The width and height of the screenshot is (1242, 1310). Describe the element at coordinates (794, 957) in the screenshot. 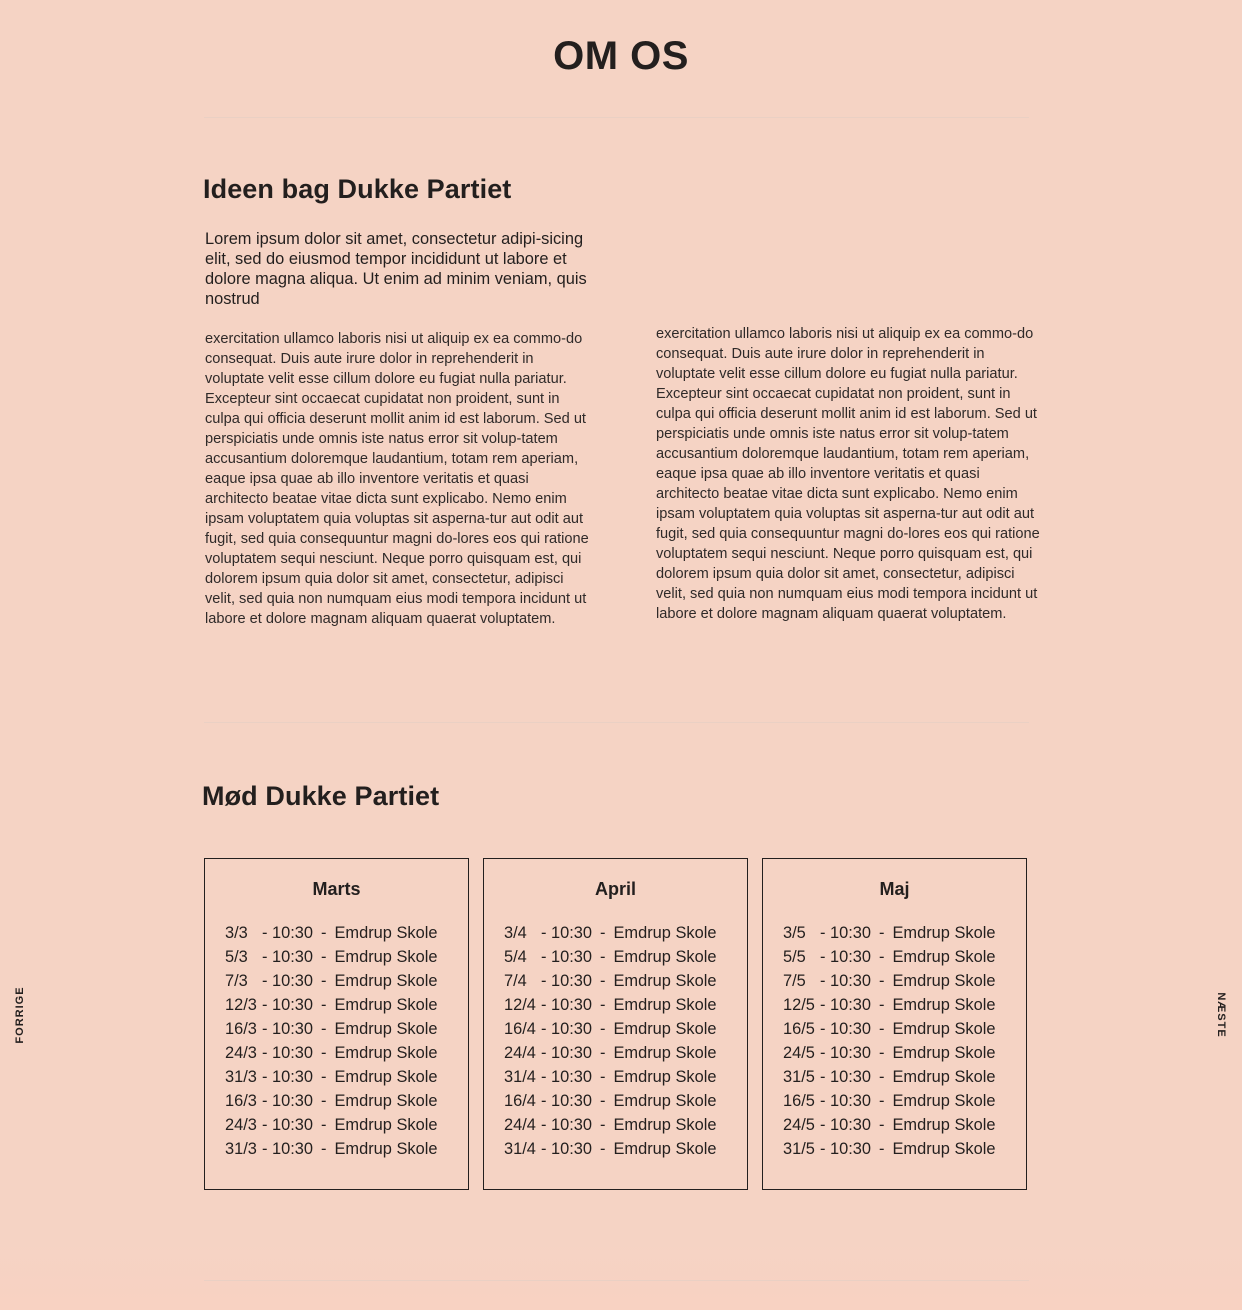

I see `event-date: 5/5` at that location.